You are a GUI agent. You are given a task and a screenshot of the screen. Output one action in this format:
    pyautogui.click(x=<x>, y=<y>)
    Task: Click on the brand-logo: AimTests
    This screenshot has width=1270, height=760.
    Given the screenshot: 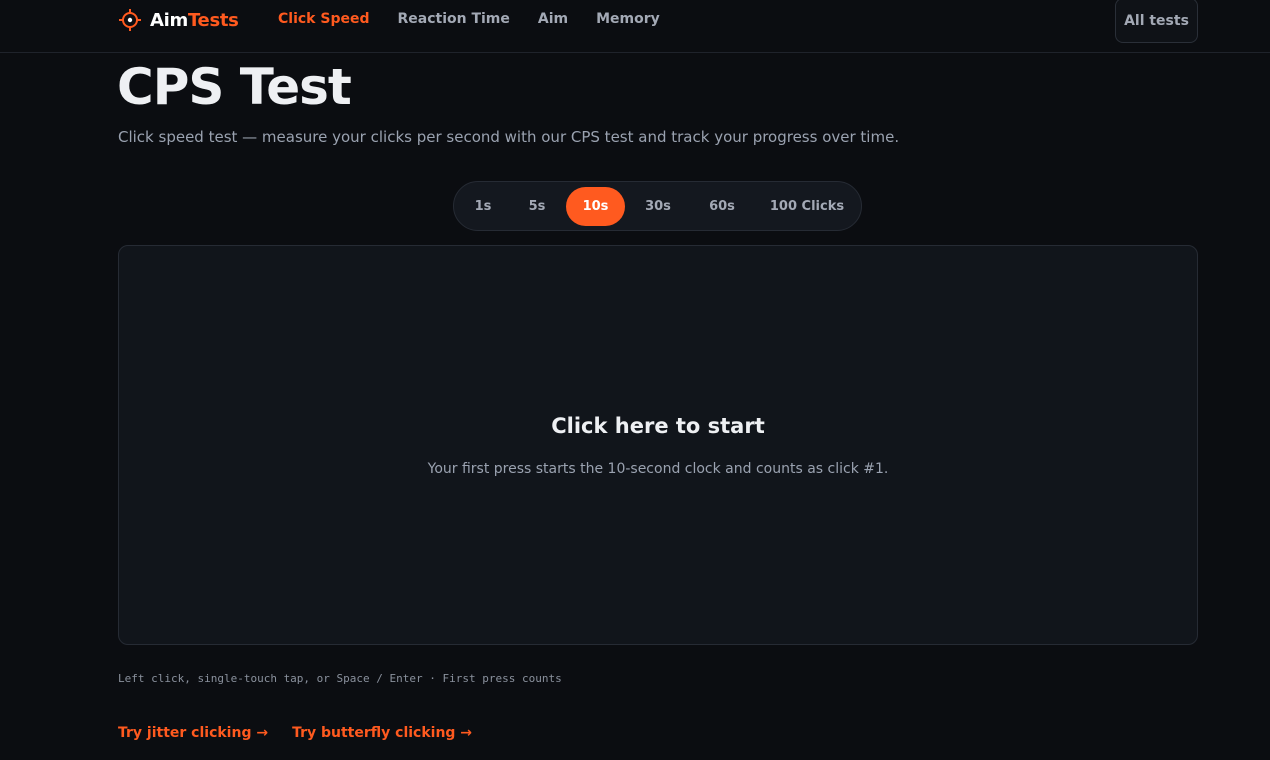 What is the action you would take?
    pyautogui.click(x=178, y=20)
    